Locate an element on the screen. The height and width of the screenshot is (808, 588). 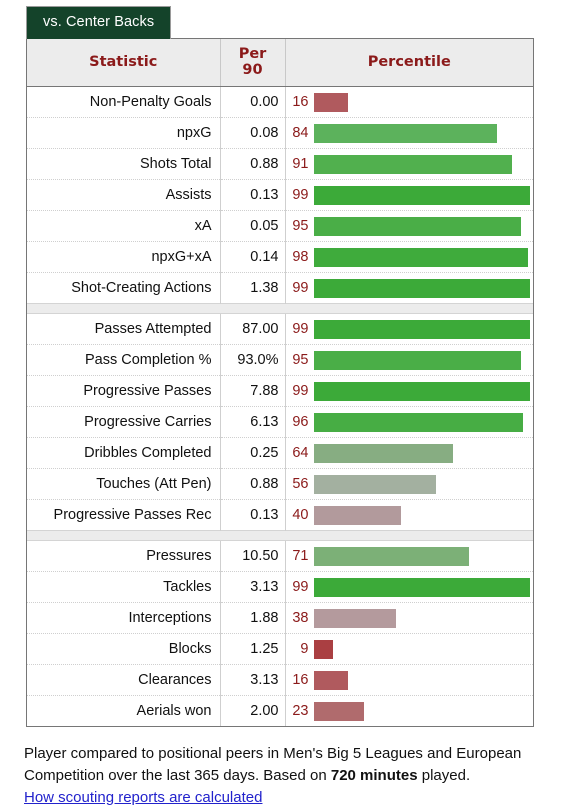
cell-percentile: 9 is located at coordinates (409, 649).